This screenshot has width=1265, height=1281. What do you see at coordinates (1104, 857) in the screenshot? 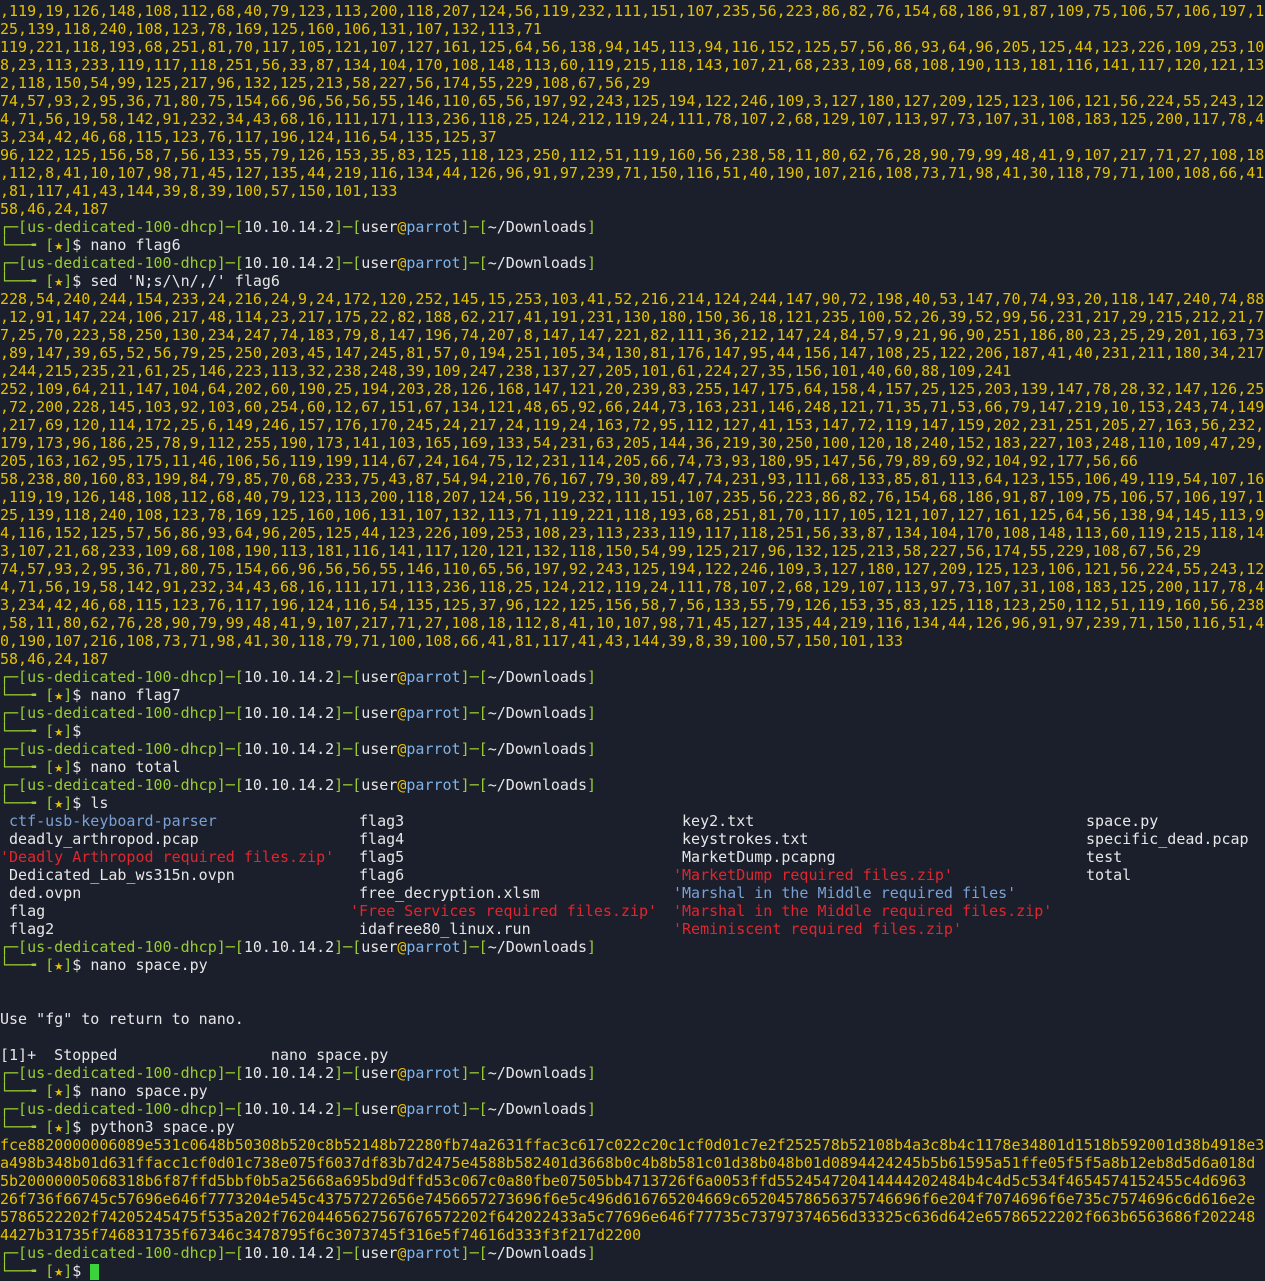
I see `ls-entry: test` at bounding box center [1104, 857].